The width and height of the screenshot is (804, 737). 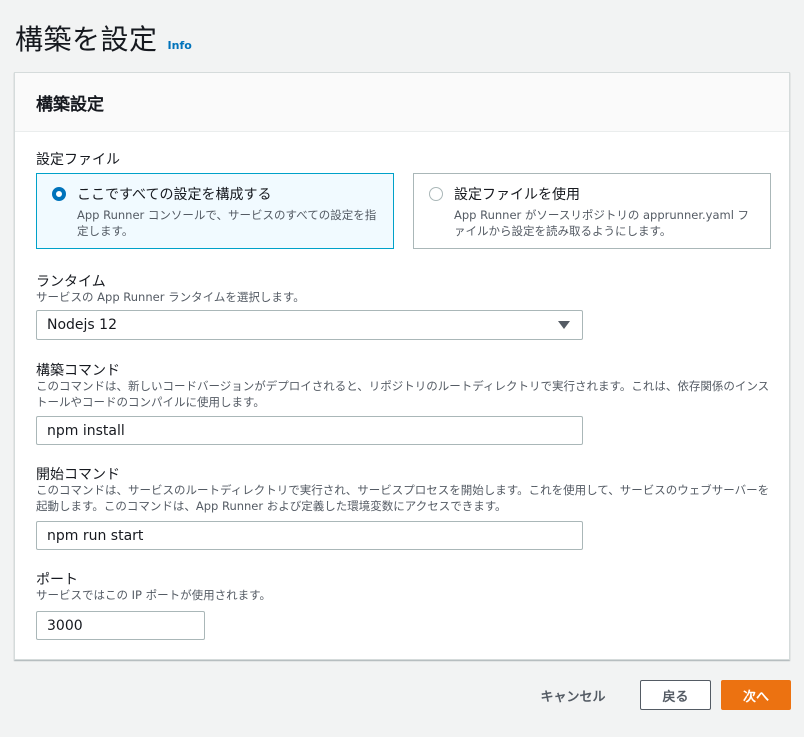 What do you see at coordinates (756, 695) in the screenshot?
I see `next-button: 次へ` at bounding box center [756, 695].